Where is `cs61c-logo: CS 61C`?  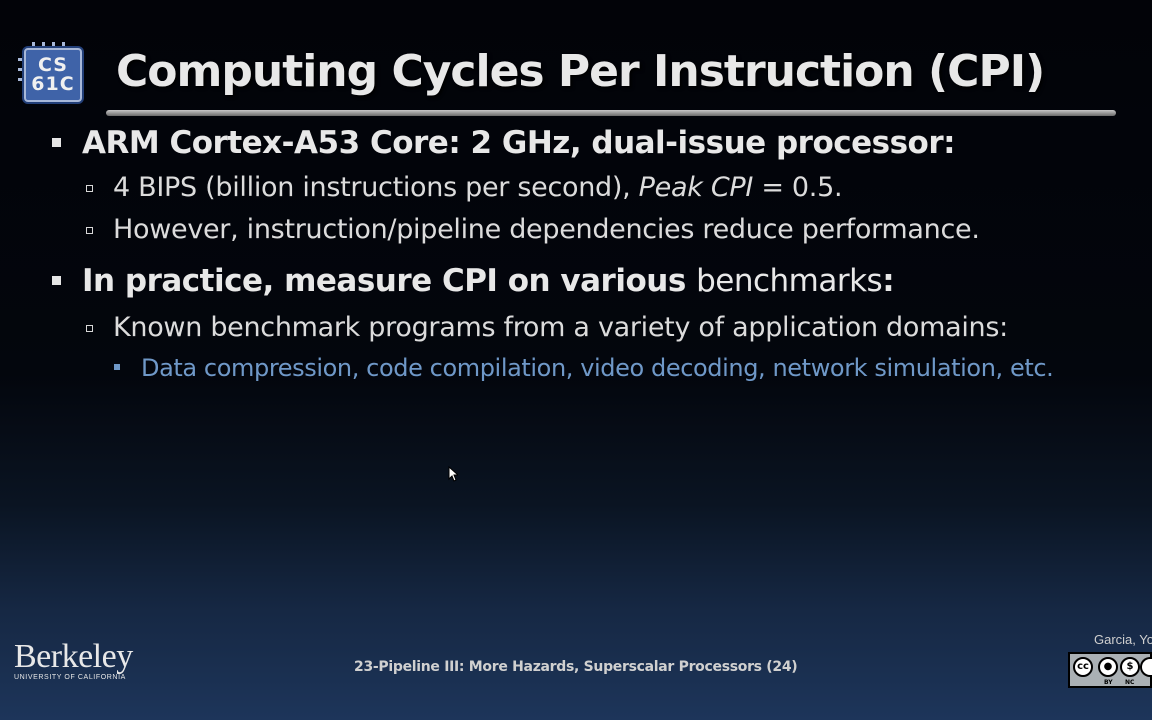
cs61c-logo: CS 61C is located at coordinates (51, 73).